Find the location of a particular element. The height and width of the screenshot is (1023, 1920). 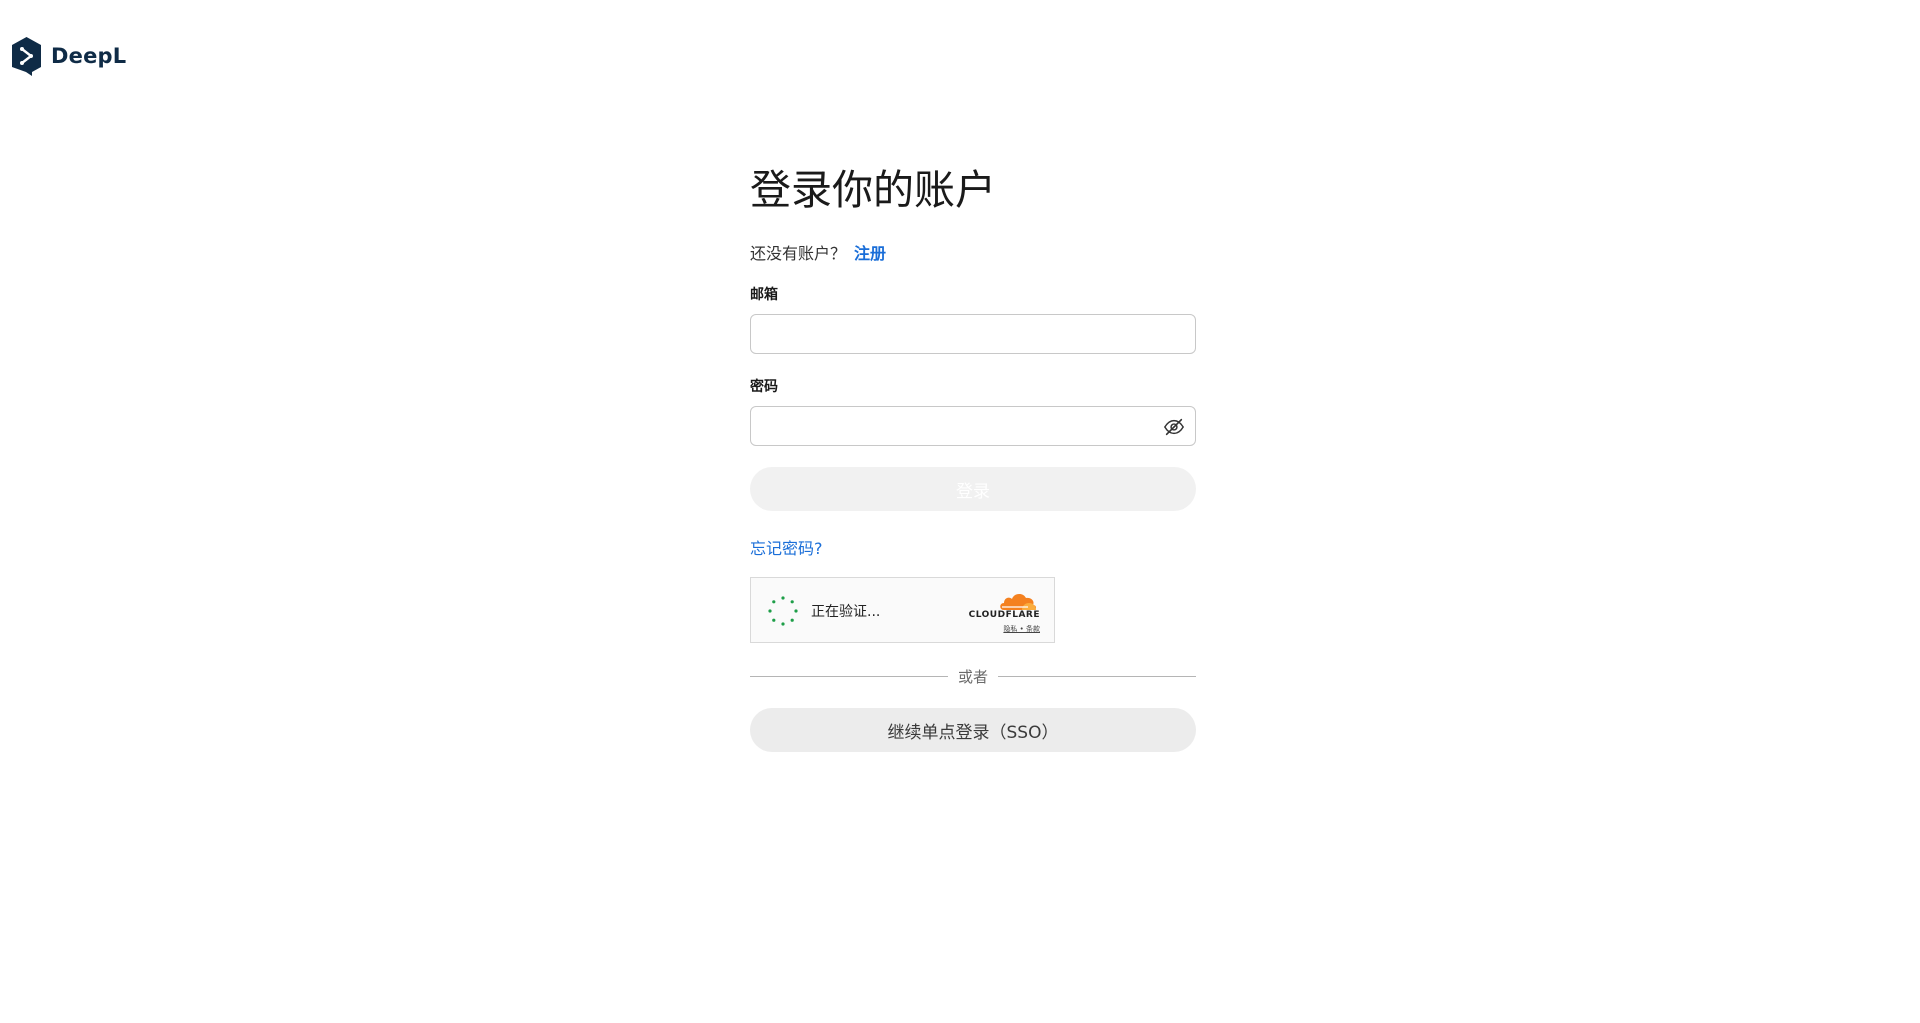

email-input is located at coordinates (973, 334).